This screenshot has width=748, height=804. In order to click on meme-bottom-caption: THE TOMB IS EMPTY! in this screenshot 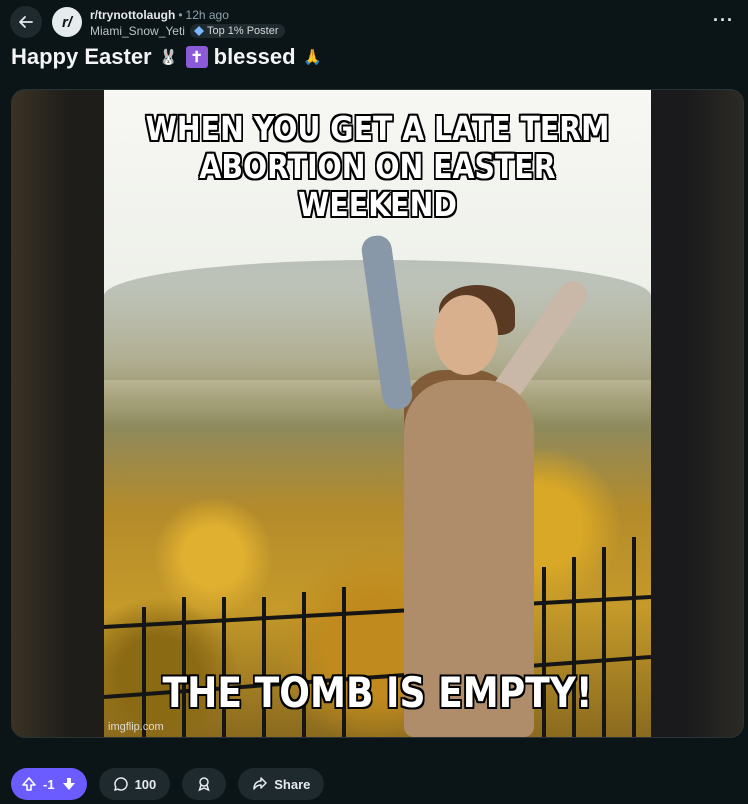, I will do `click(377, 692)`.